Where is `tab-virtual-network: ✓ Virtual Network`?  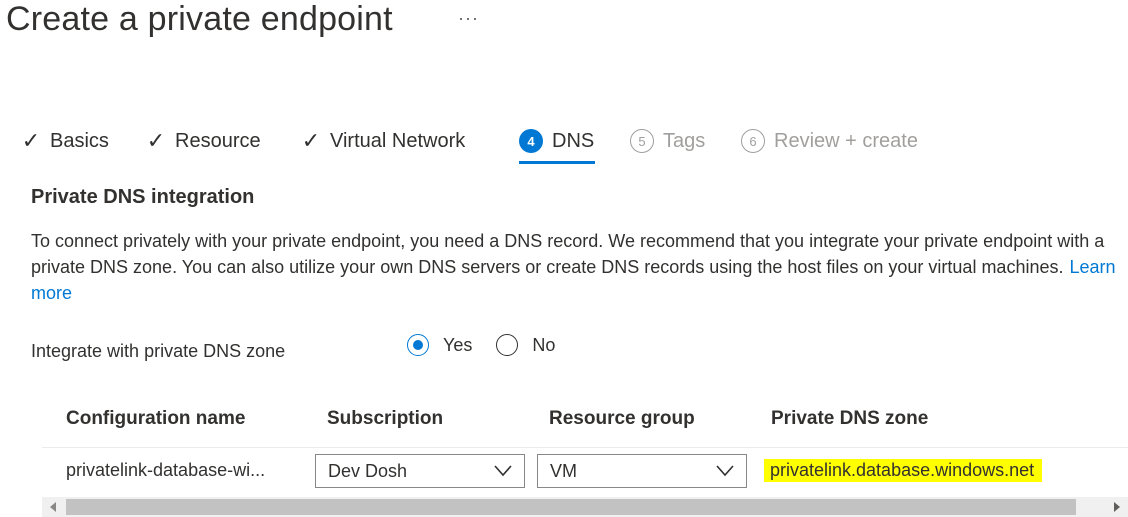 tab-virtual-network: ✓ Virtual Network is located at coordinates (381, 141).